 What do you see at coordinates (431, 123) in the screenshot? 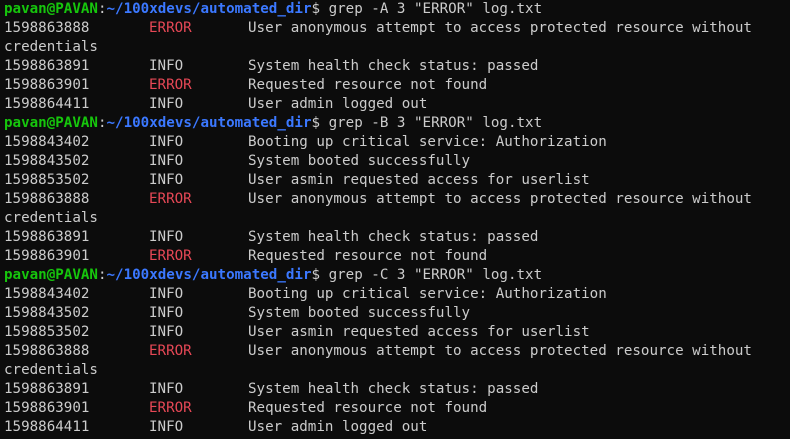
I see `command-text: grep -B 3 "ERROR" log.txt` at bounding box center [431, 123].